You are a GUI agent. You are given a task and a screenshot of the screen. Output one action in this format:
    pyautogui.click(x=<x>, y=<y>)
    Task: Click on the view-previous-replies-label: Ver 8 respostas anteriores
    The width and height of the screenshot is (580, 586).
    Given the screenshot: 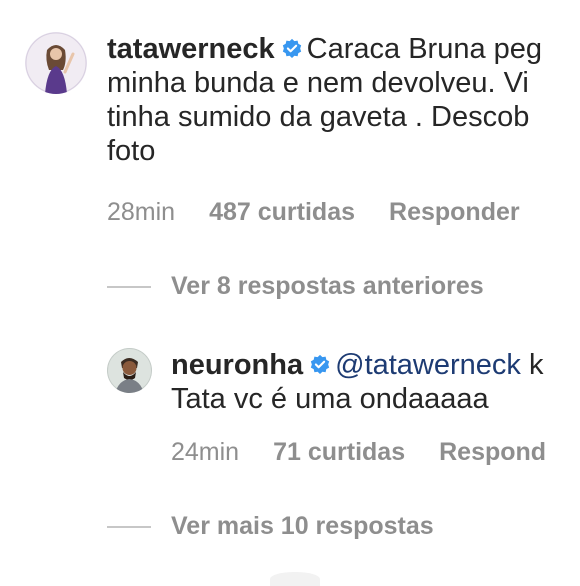 What is the action you would take?
    pyautogui.click(x=327, y=286)
    